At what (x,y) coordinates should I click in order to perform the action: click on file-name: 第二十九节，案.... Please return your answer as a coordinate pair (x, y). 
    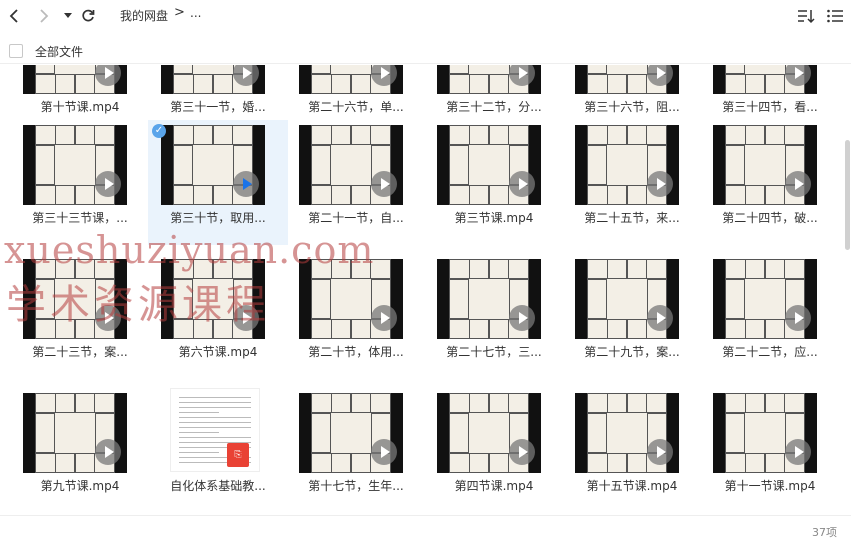
    Looking at the image, I should click on (632, 352).